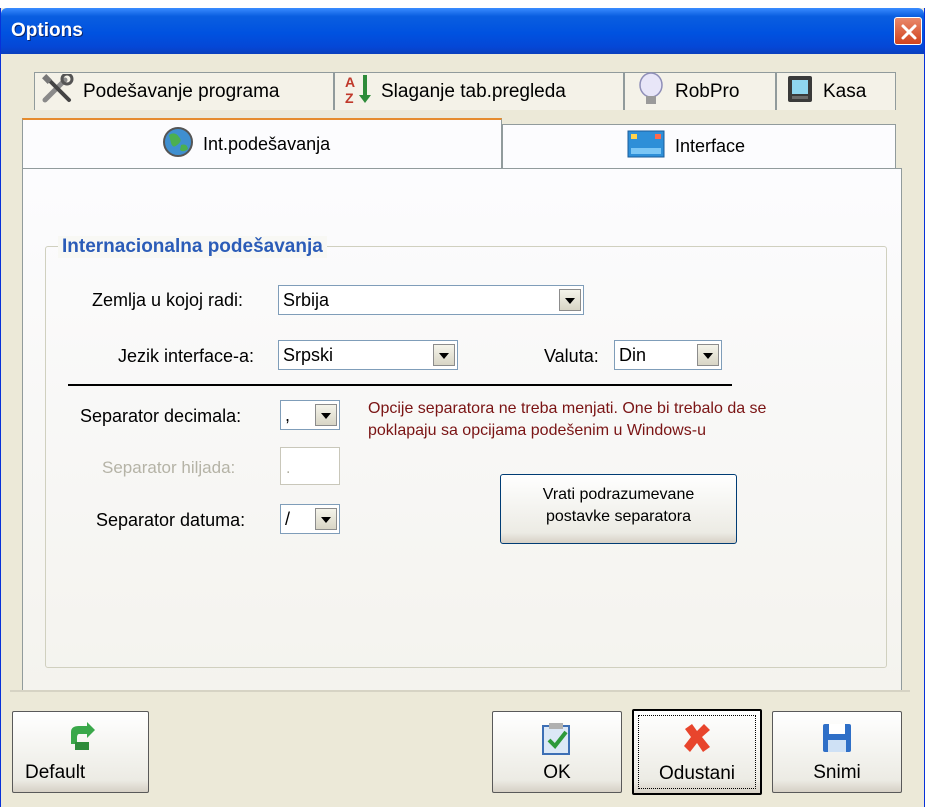 The width and height of the screenshot is (925, 807). Describe the element at coordinates (473, 91) in the screenshot. I see `tab-label: Slaganje tab.pregleda` at that location.